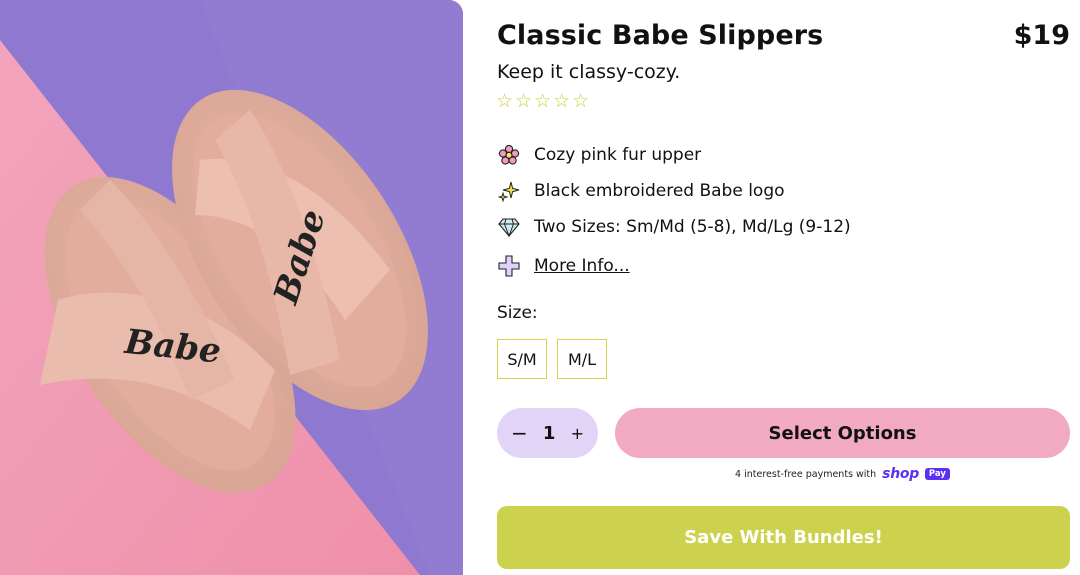 The image size is (1080, 575). What do you see at coordinates (842, 433) in the screenshot?
I see `select-options-button: Select Options` at bounding box center [842, 433].